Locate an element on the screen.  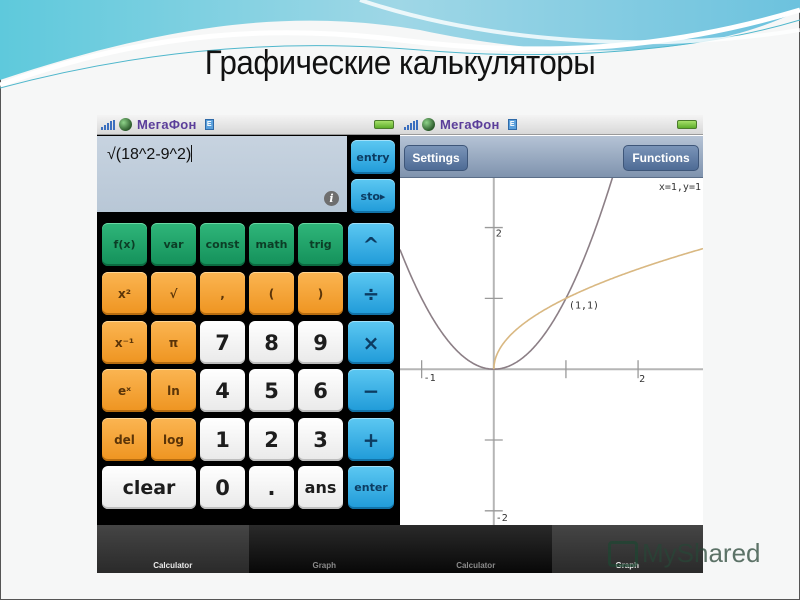
comma-button: , is located at coordinates (222, 293).